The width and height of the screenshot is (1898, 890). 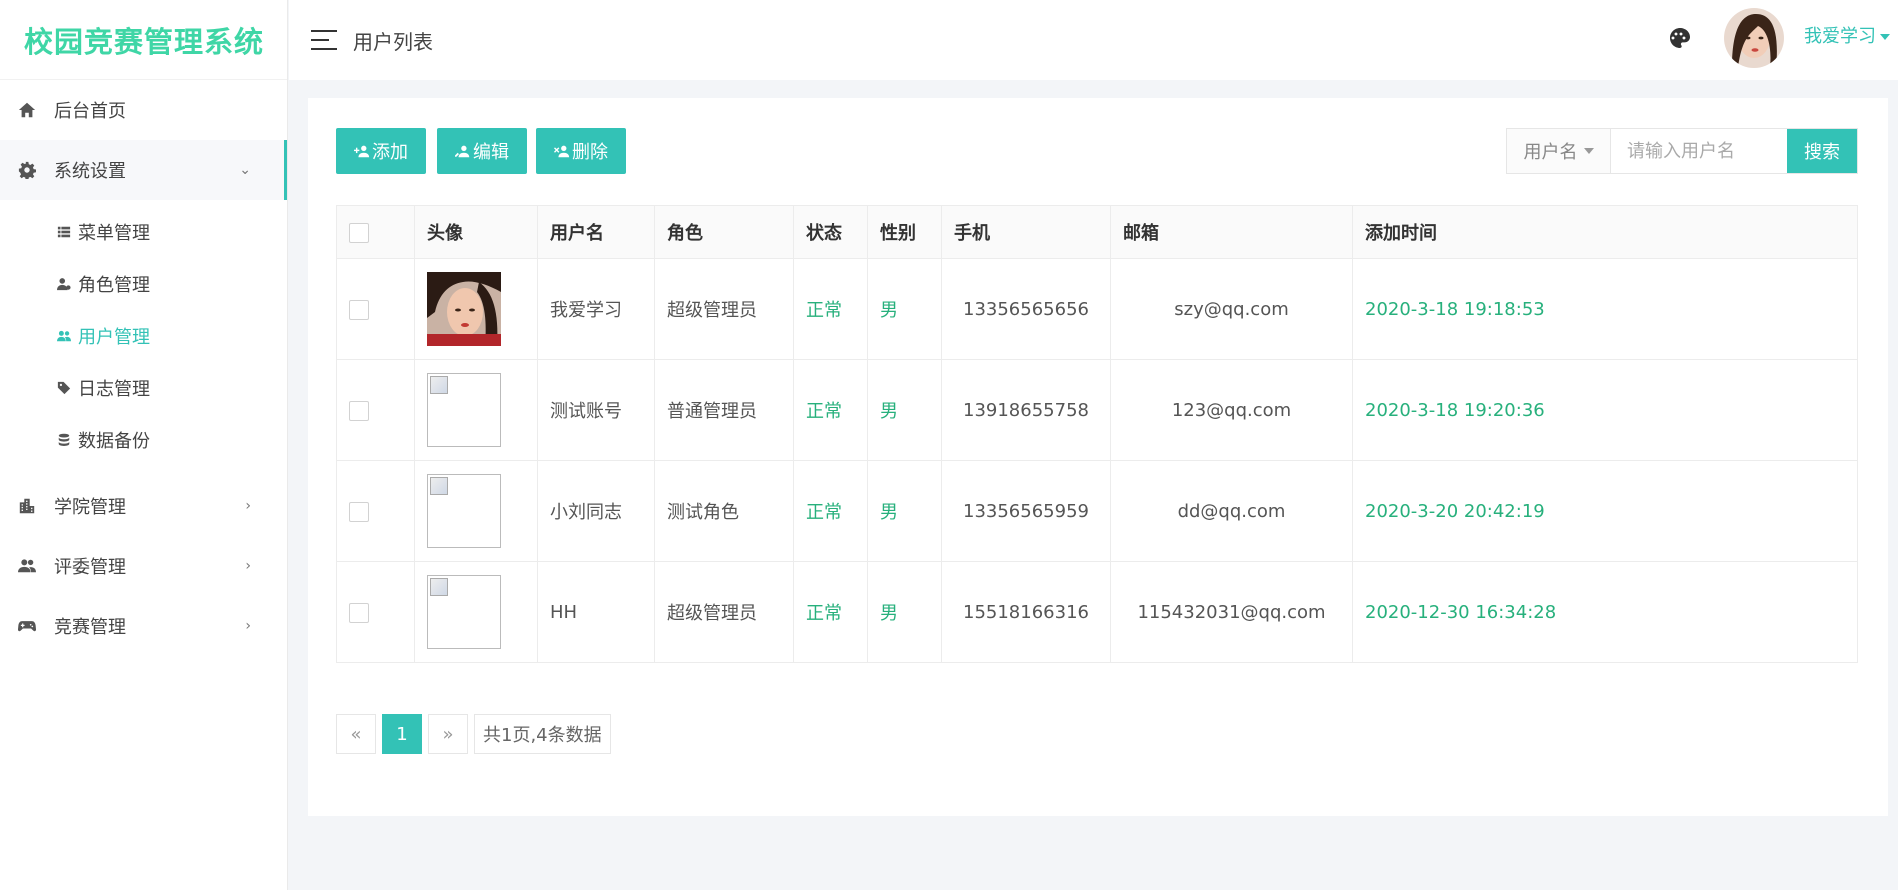 What do you see at coordinates (324, 40) in the screenshot?
I see `hamburger-icon` at bounding box center [324, 40].